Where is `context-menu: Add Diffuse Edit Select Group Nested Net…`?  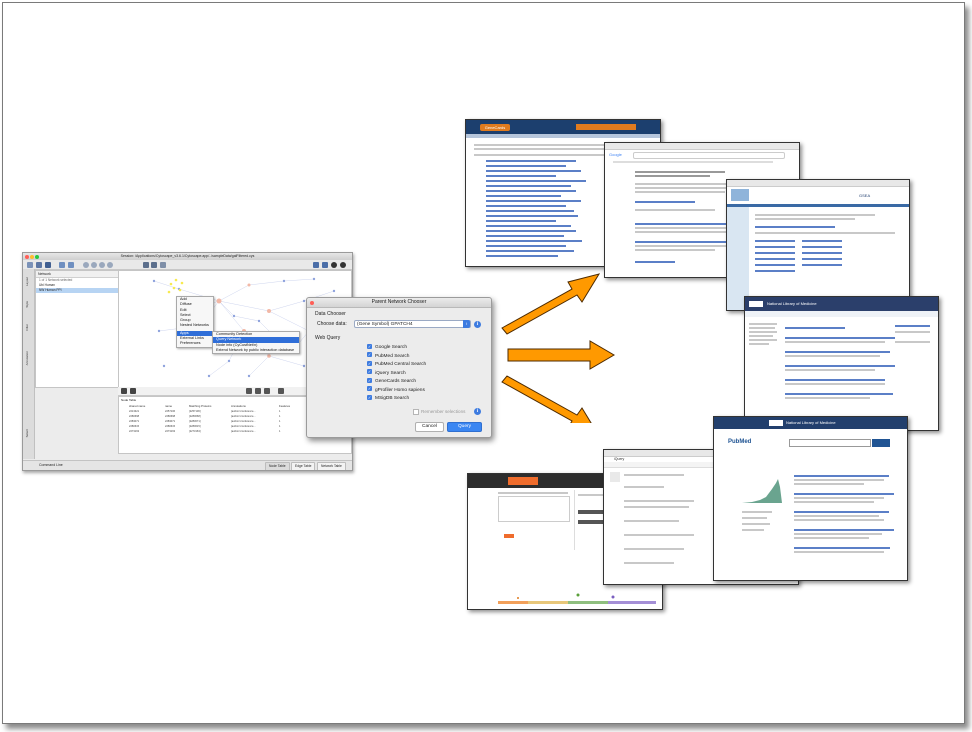
context-menu: Add Diffuse Edit Select Group Nested Net… is located at coordinates (195, 322).